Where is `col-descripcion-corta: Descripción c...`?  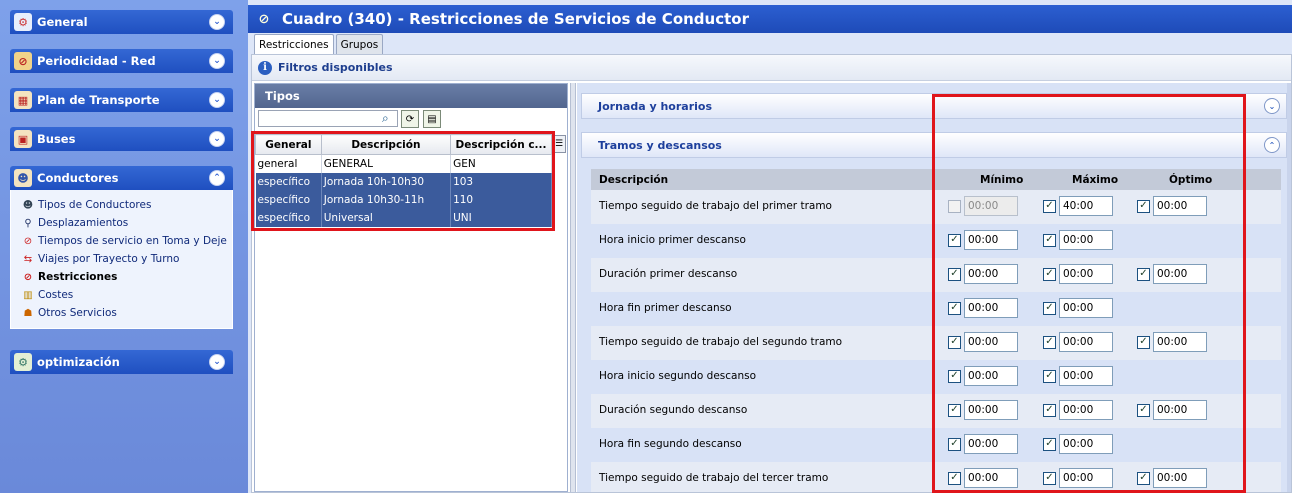
col-descripcion-corta: Descripción c... is located at coordinates (501, 144).